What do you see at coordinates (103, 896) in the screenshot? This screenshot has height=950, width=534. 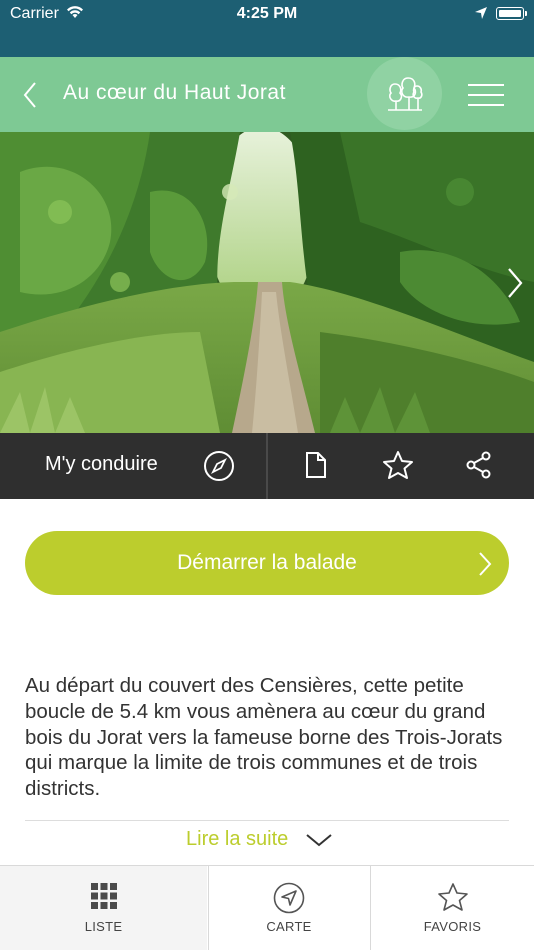 I see `grid-icon` at bounding box center [103, 896].